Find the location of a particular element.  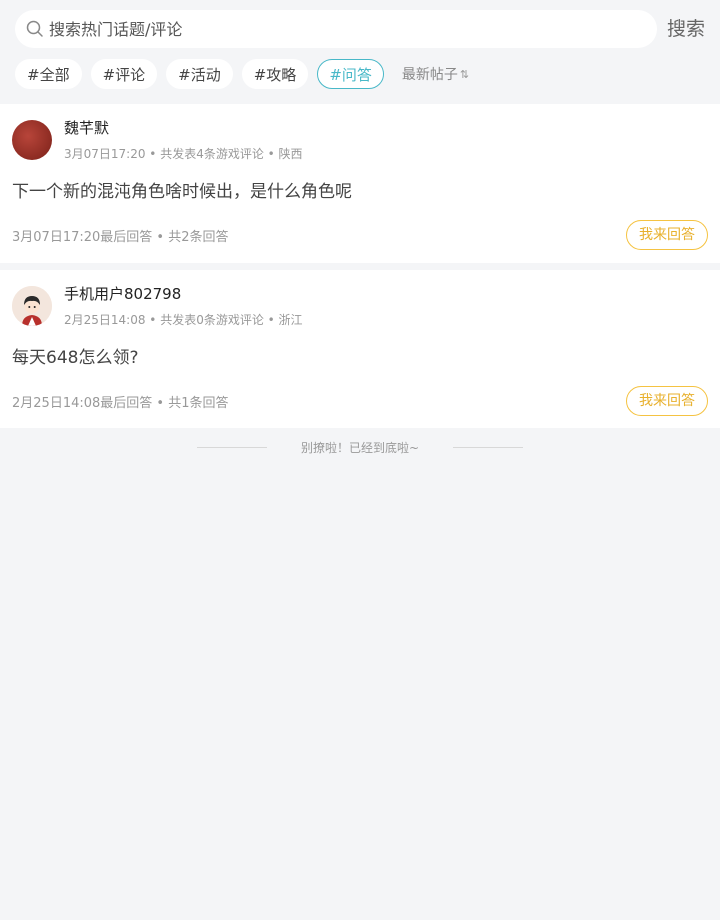

tag-comments: #评论 is located at coordinates (124, 74).